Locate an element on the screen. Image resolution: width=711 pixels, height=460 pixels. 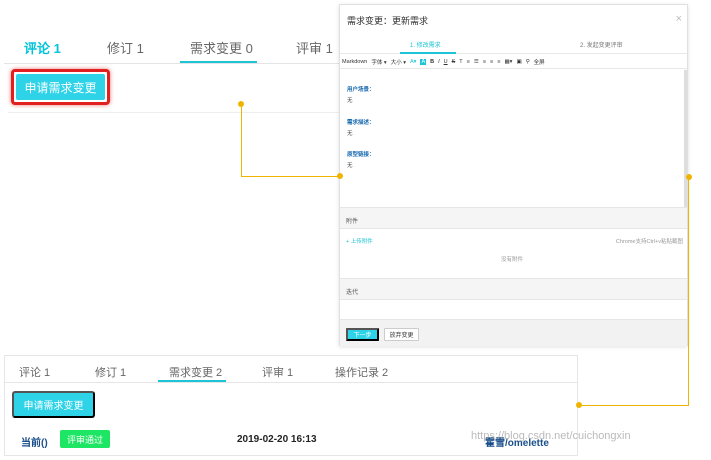
highlight-frame: 申请需求变更 is located at coordinates (60, 87).